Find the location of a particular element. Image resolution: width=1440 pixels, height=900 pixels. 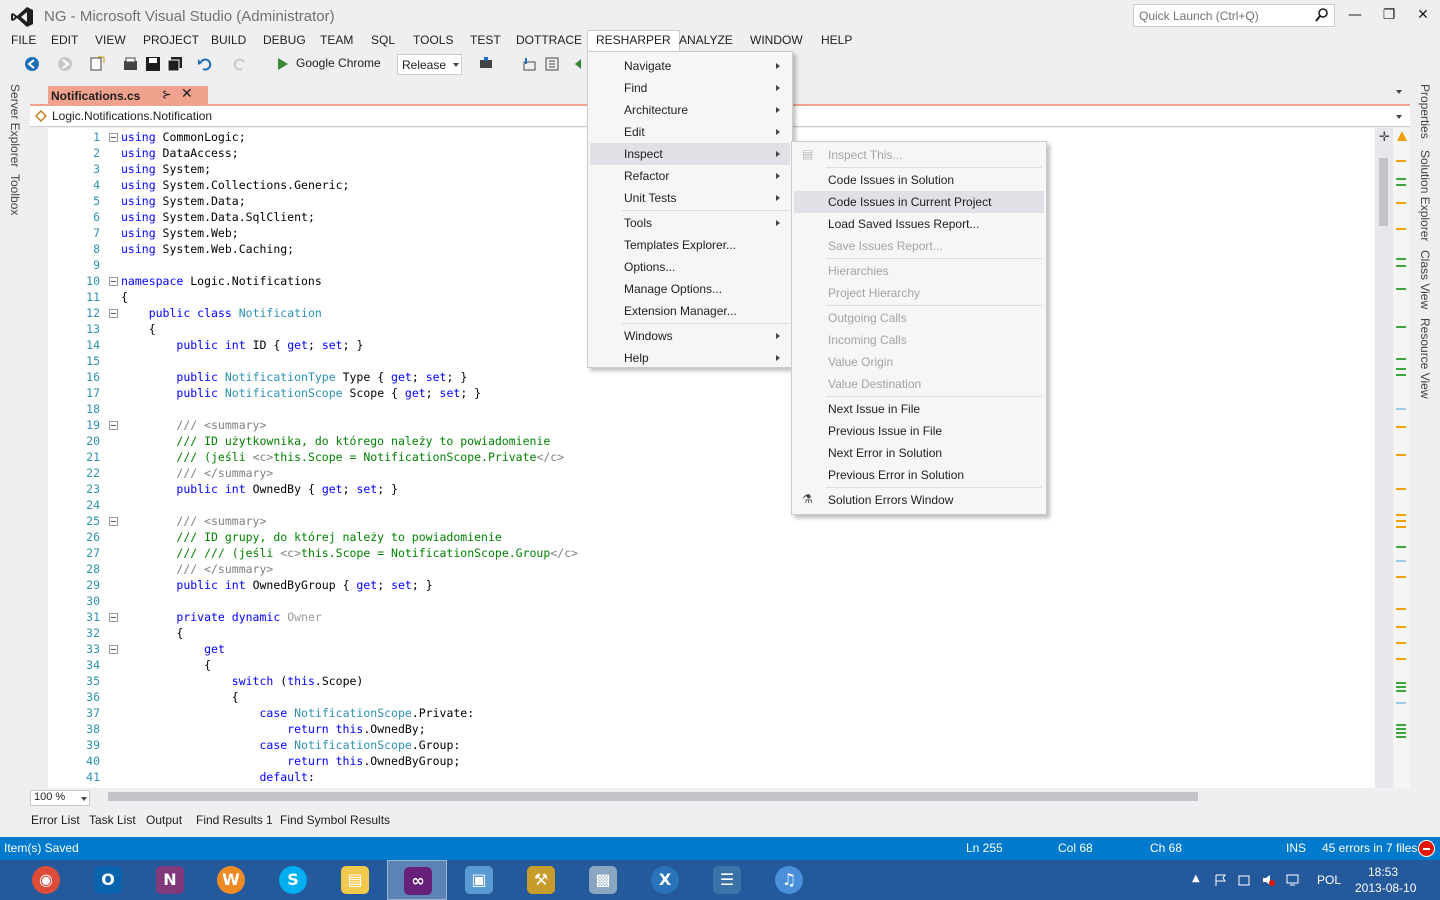

attach-process-icon is located at coordinates (486, 64).